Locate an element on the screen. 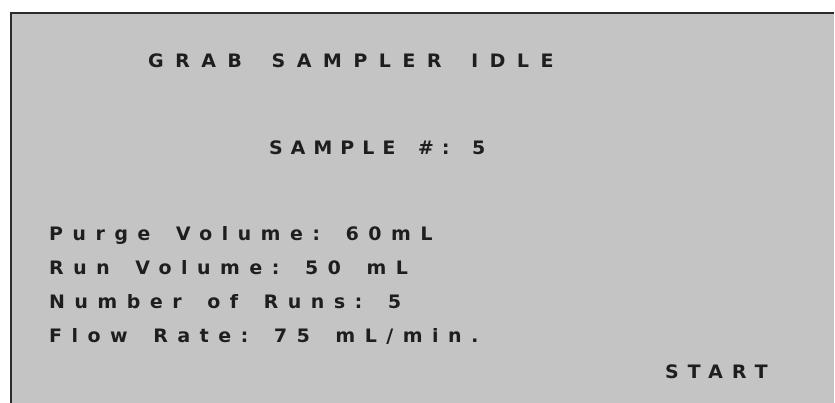  number-of-runs-line: Number of Runs: 5 is located at coordinates (230, 302).